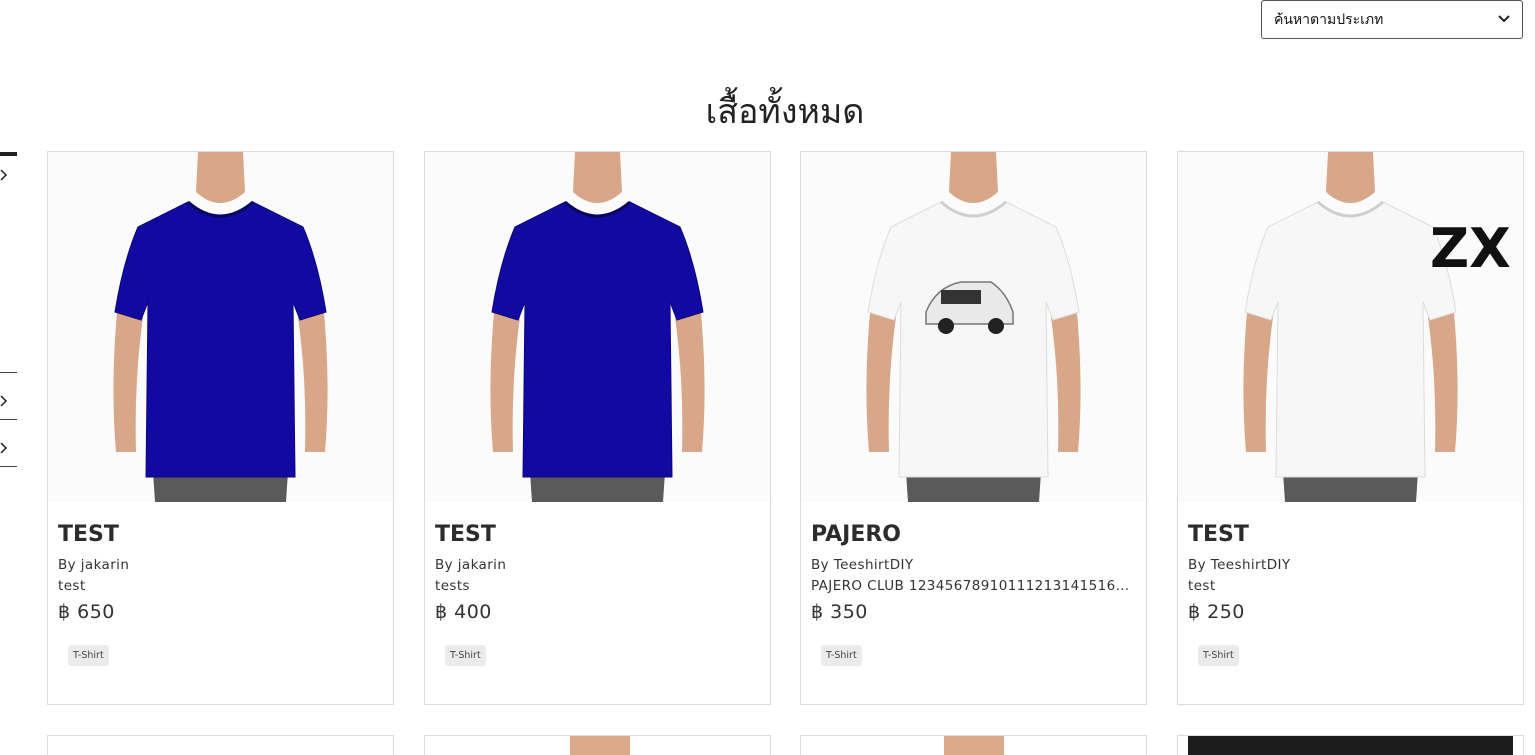 This screenshot has width=1535, height=755. Describe the element at coordinates (452, 586) in the screenshot. I see `product-description: tests` at that location.